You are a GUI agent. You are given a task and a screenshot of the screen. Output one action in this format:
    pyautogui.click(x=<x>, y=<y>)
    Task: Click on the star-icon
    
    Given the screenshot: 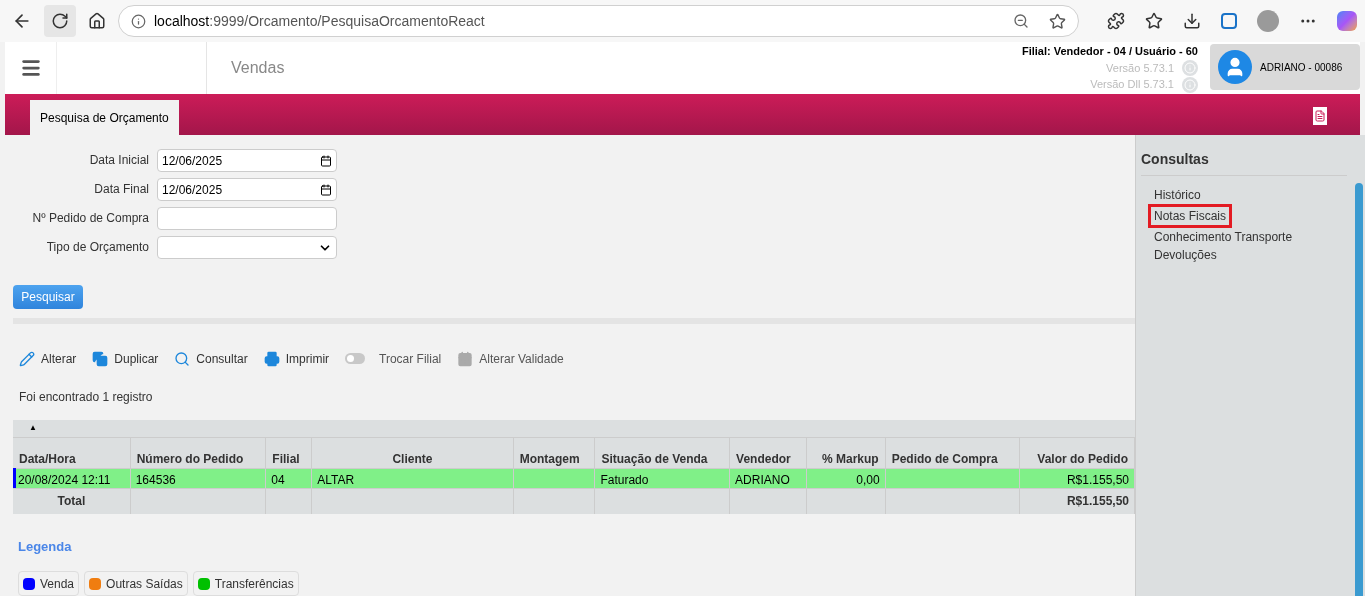 What is the action you would take?
    pyautogui.click(x=1057, y=21)
    